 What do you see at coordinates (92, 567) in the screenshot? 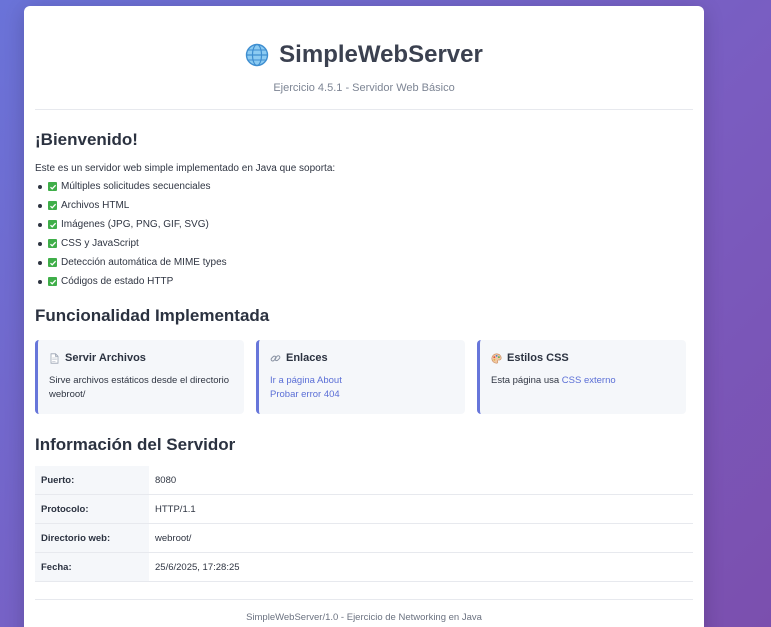
I see `info-key: Fecha:` at bounding box center [92, 567].